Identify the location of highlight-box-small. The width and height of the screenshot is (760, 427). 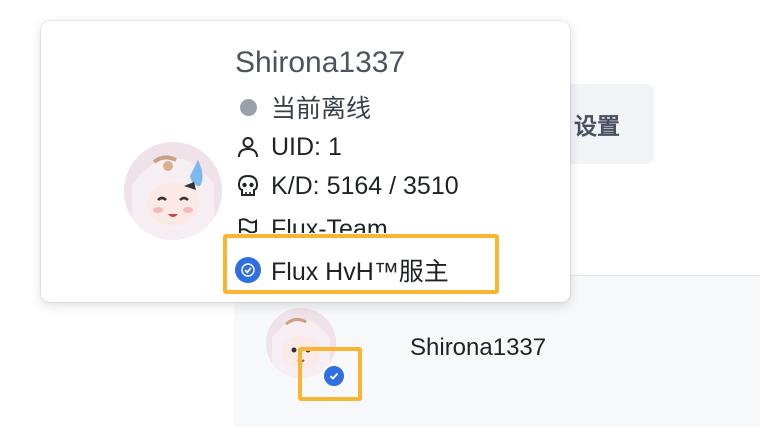
(330, 374).